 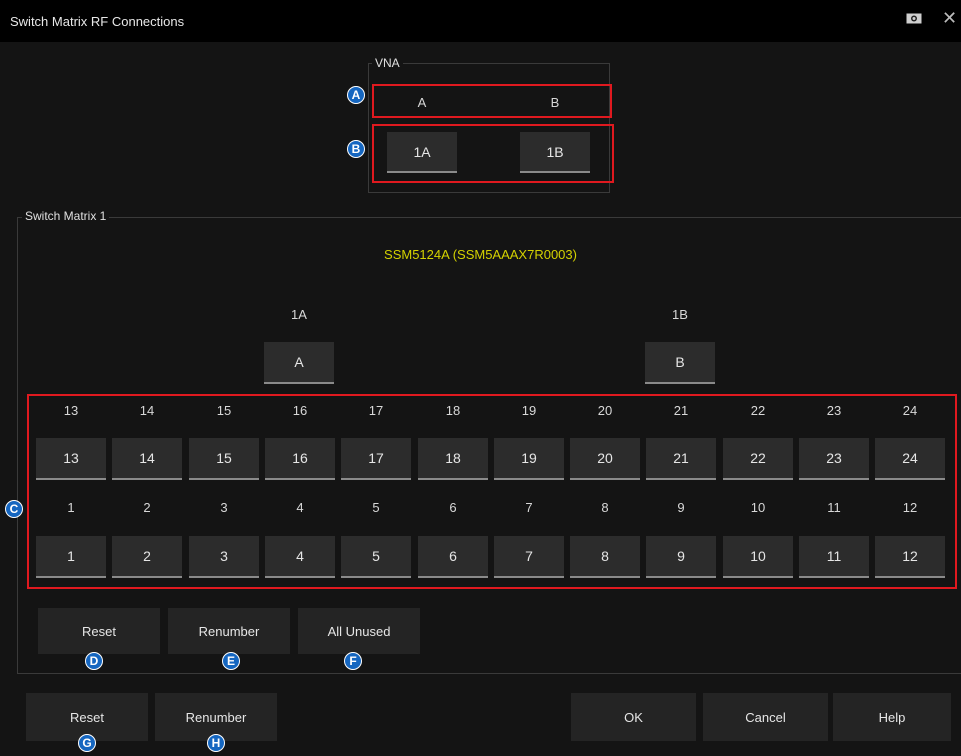 I want to click on matrix-all-unused-button: All Unused, so click(x=359, y=631).